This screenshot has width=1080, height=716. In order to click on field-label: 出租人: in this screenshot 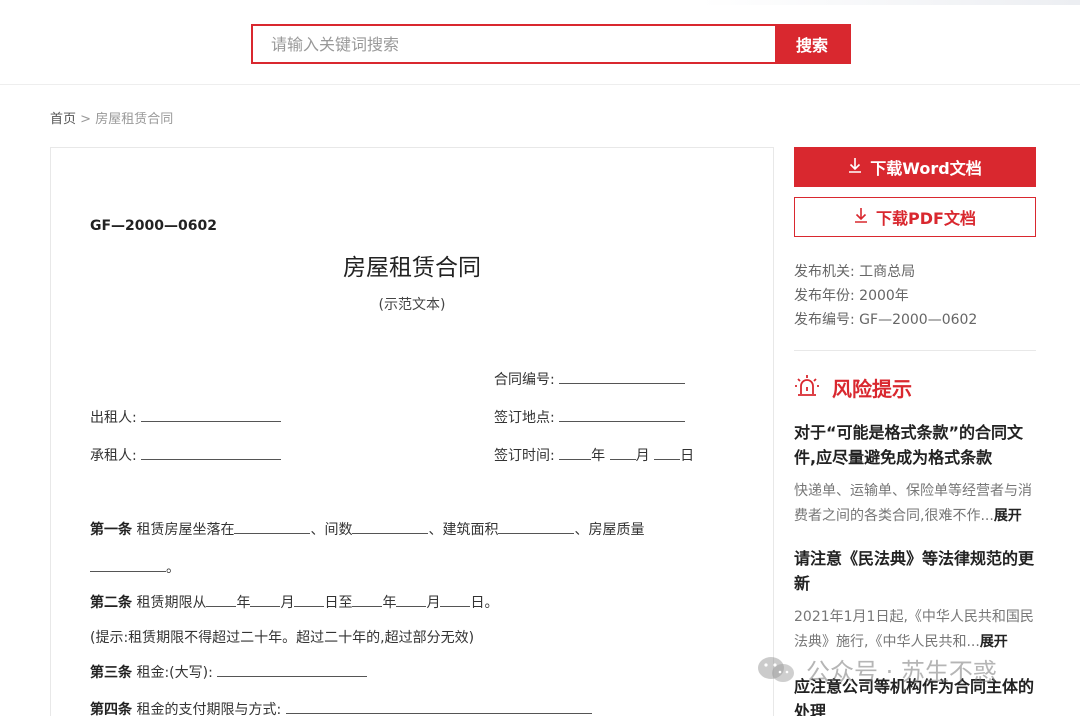, I will do `click(113, 418)`.